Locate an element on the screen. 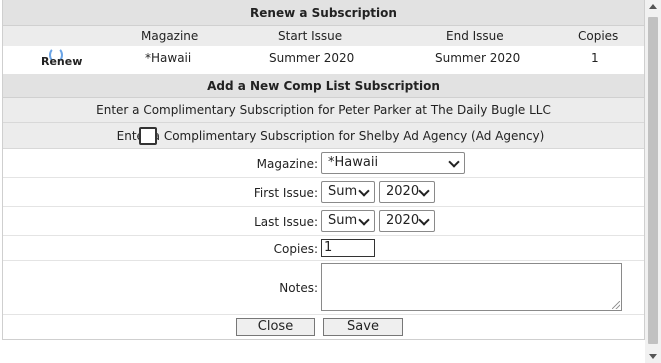 The height and width of the screenshot is (363, 661). scroll-up-arrow-icon is located at coordinates (653, 6).